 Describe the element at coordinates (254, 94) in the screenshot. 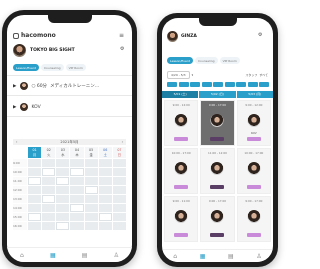

I see `date-column-header: 5/03 (月)` at that location.